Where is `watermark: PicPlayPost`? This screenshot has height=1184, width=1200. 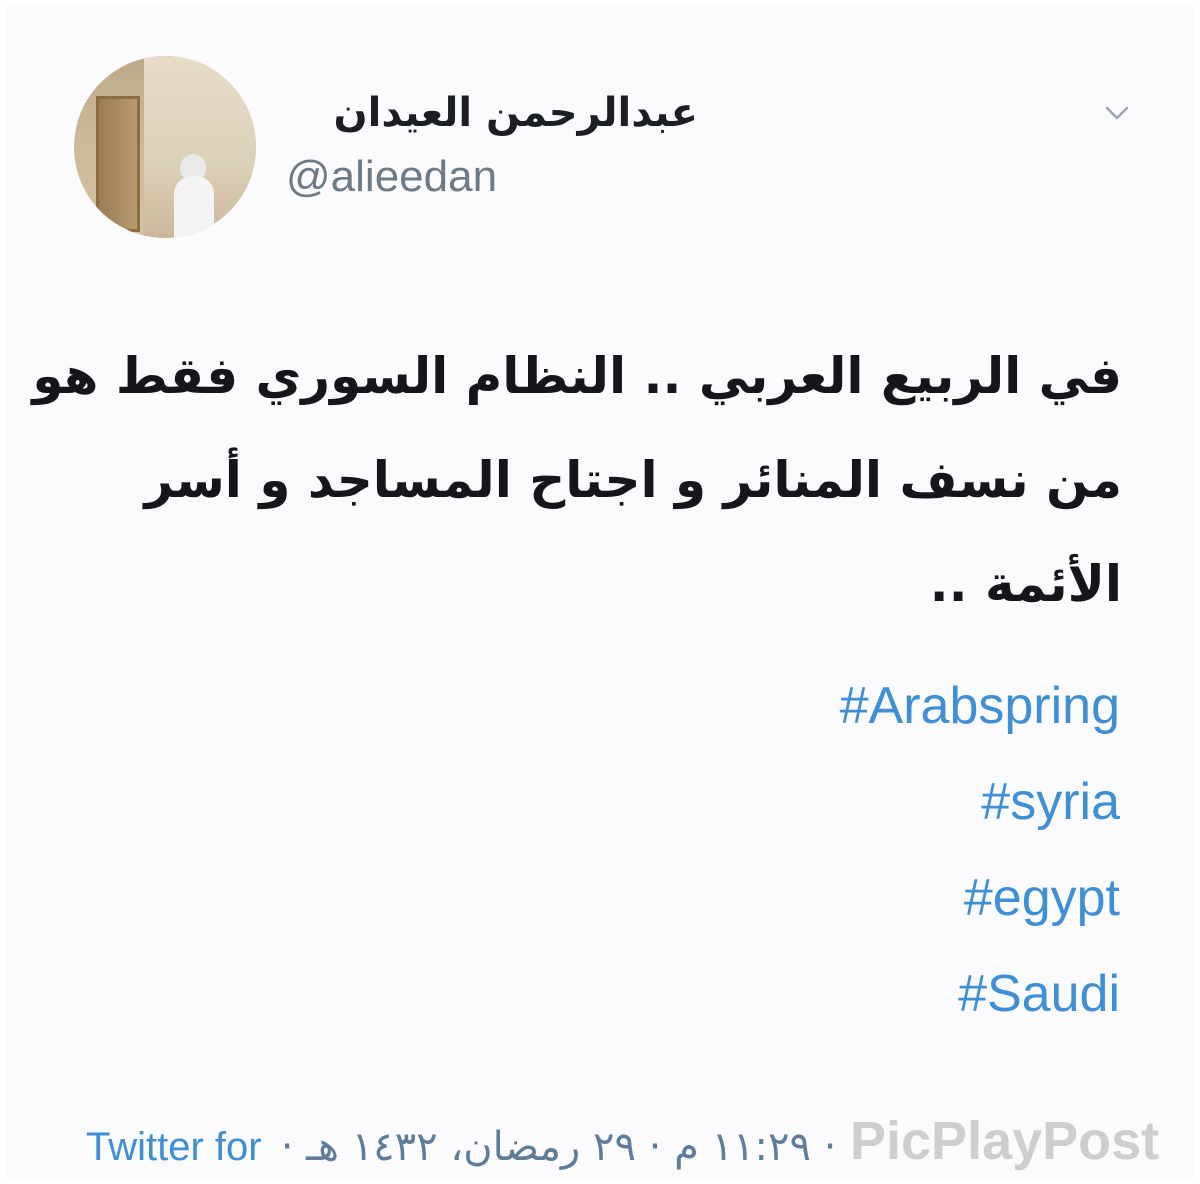
watermark: PicPlayPost is located at coordinates (1005, 1141).